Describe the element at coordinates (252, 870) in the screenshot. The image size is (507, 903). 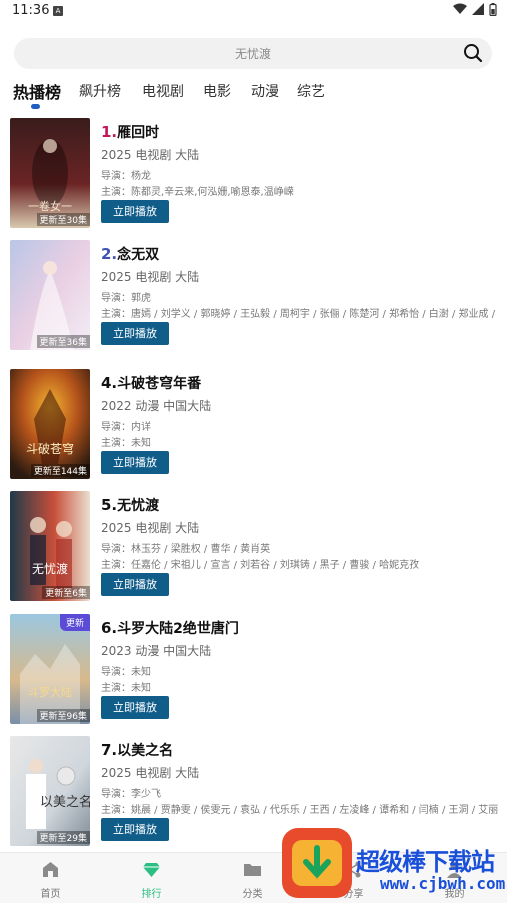
I see `folder-icon` at that location.